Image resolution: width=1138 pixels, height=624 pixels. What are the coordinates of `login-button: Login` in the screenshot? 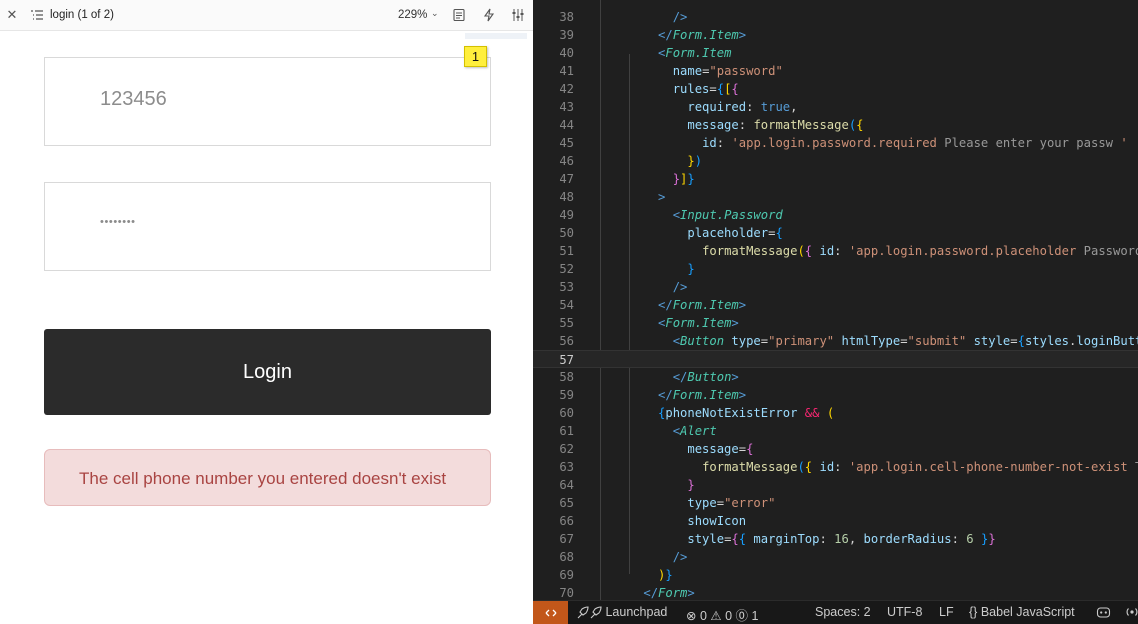 It's located at (267, 372).